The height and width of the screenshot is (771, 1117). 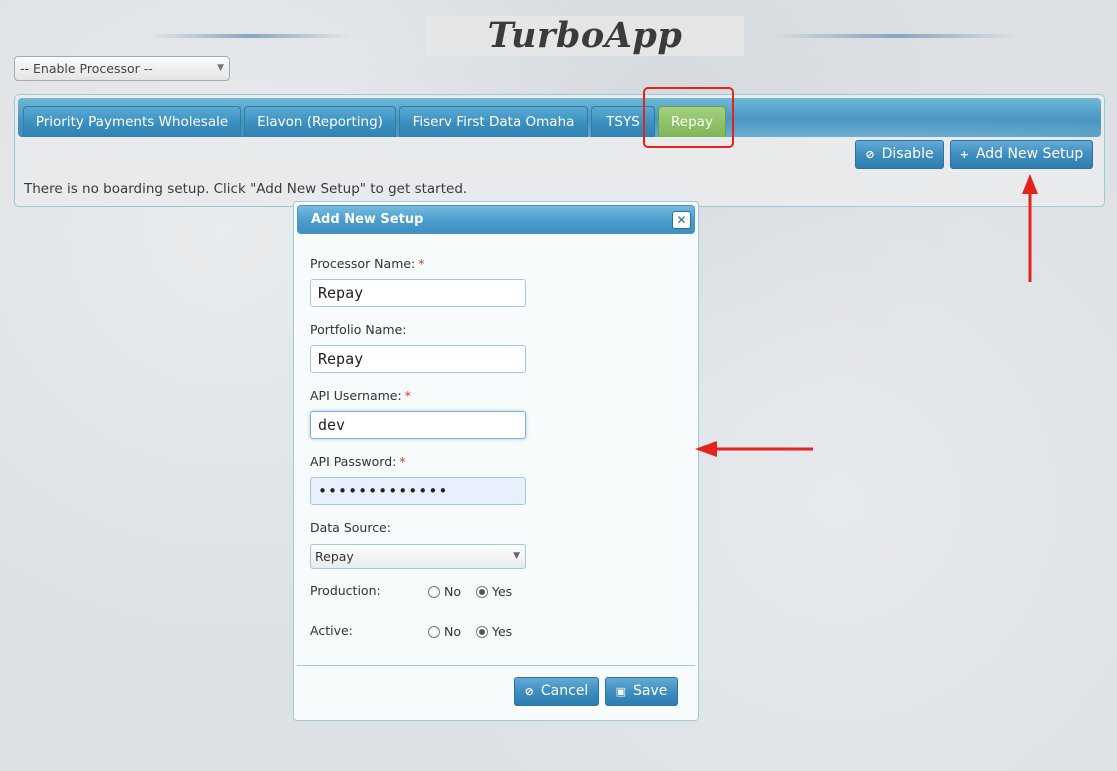 What do you see at coordinates (493, 591) in the screenshot?
I see `production-yes-option: Yes` at bounding box center [493, 591].